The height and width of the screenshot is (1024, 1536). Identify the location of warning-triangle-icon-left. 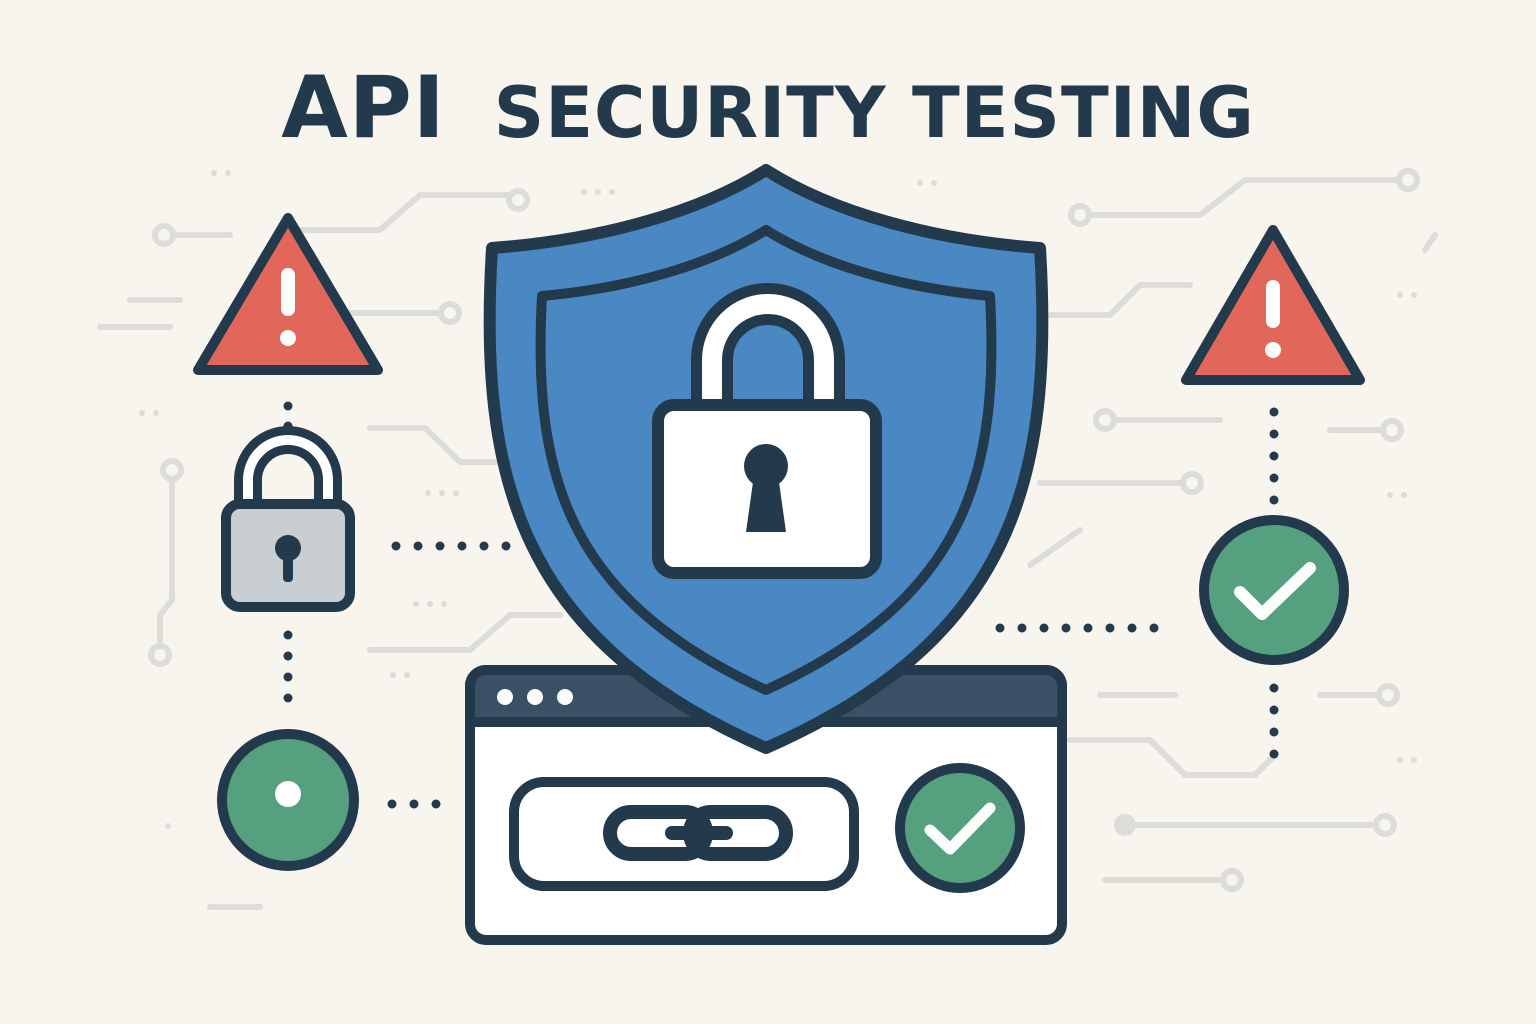
(288, 294).